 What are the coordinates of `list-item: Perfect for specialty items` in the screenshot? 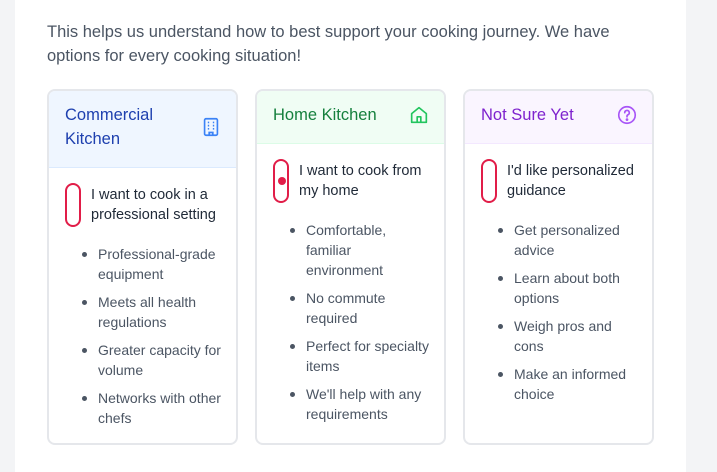 It's located at (359, 356).